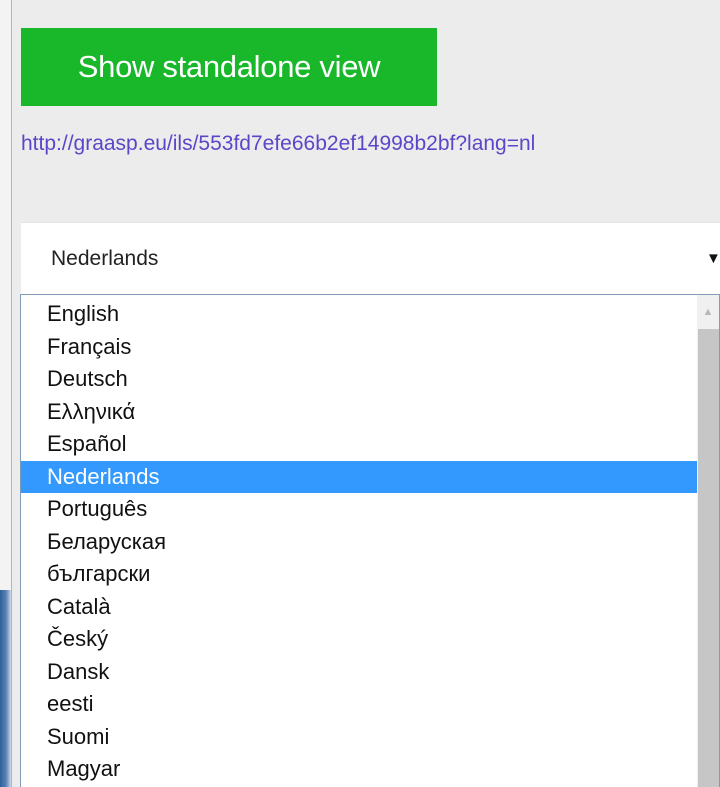  What do you see at coordinates (359, 737) in the screenshot?
I see `language-option: Suomi` at bounding box center [359, 737].